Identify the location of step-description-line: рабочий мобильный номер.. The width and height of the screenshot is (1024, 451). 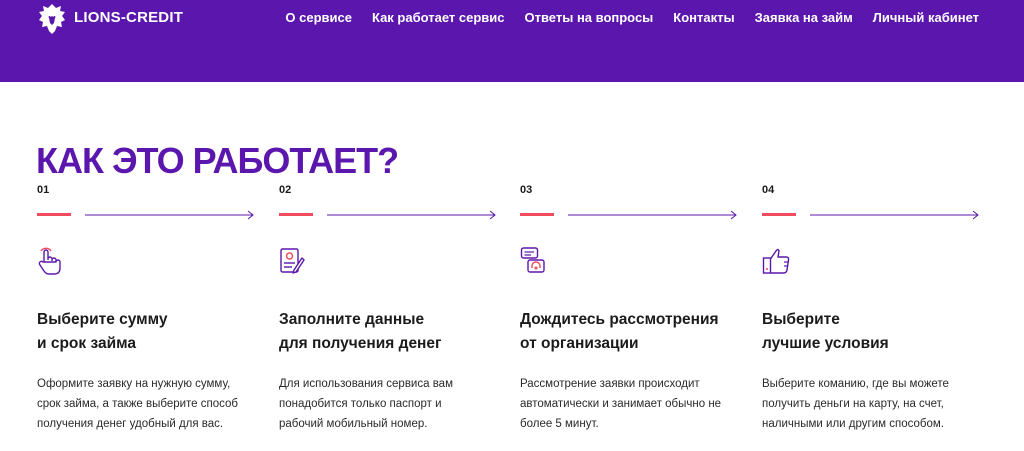
(353, 424).